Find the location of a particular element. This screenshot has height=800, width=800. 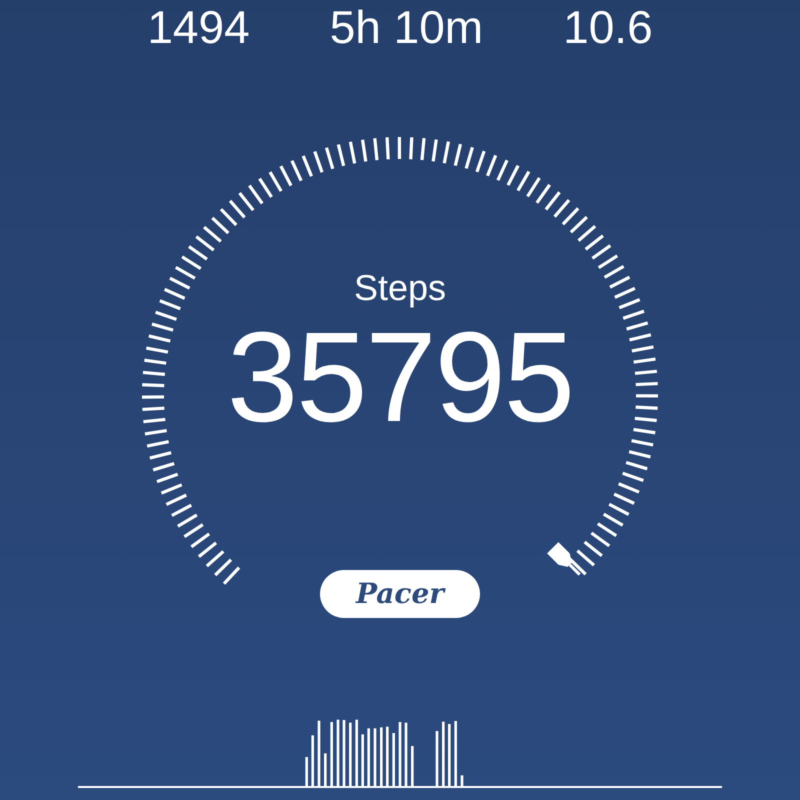

stat-value: 1494 is located at coordinates (198, 27).